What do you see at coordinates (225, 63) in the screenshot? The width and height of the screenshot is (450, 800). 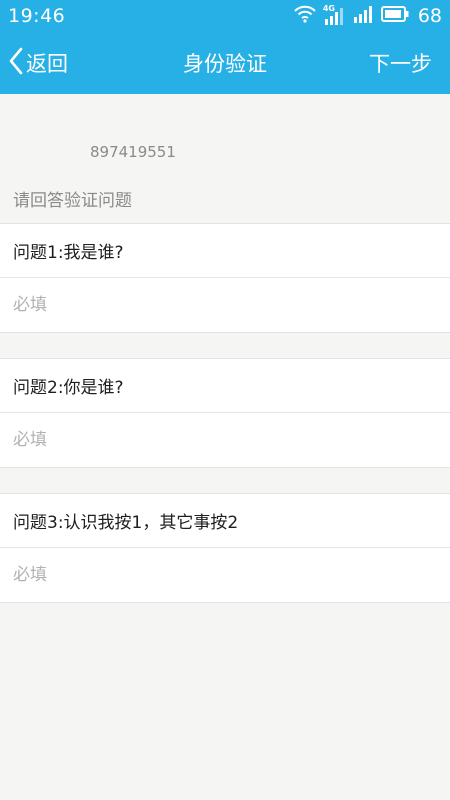 I see `app-header: 返回 身份验证 下一步` at bounding box center [225, 63].